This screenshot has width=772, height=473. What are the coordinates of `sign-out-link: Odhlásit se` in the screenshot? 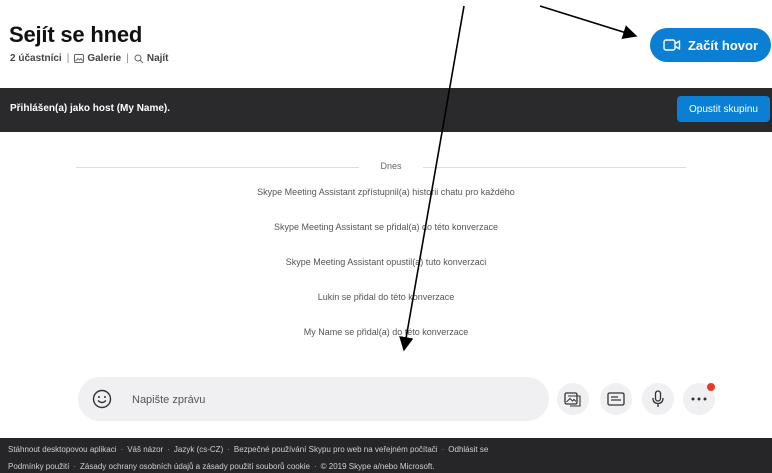 It's located at (468, 449).